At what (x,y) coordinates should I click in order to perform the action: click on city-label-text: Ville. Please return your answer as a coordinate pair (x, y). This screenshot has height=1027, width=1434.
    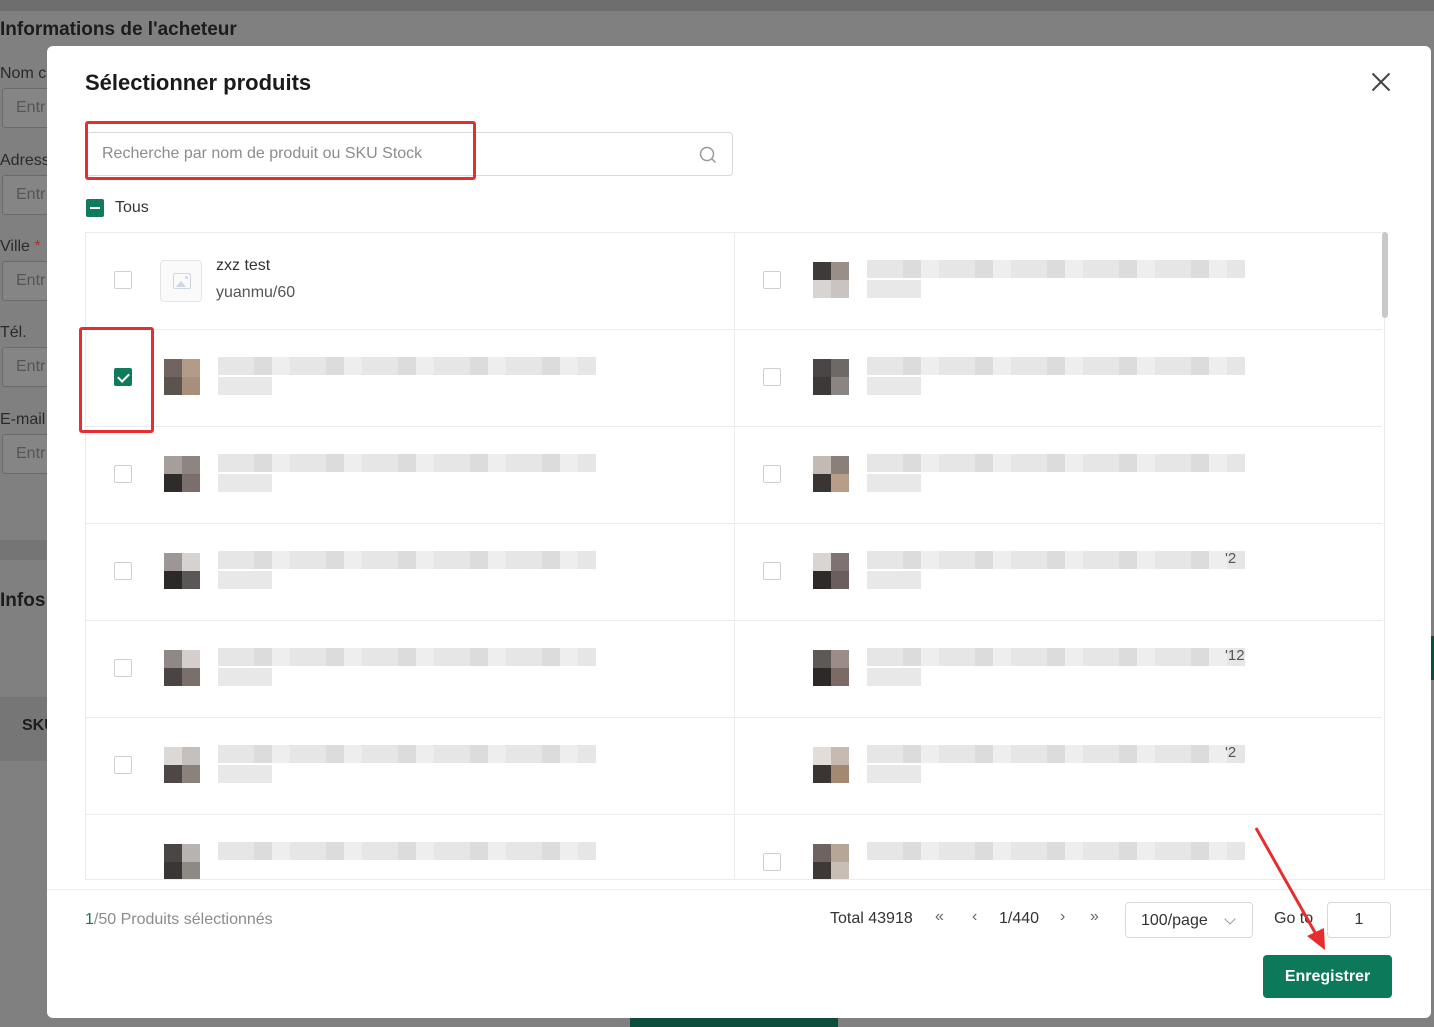
    Looking at the image, I should click on (15, 246).